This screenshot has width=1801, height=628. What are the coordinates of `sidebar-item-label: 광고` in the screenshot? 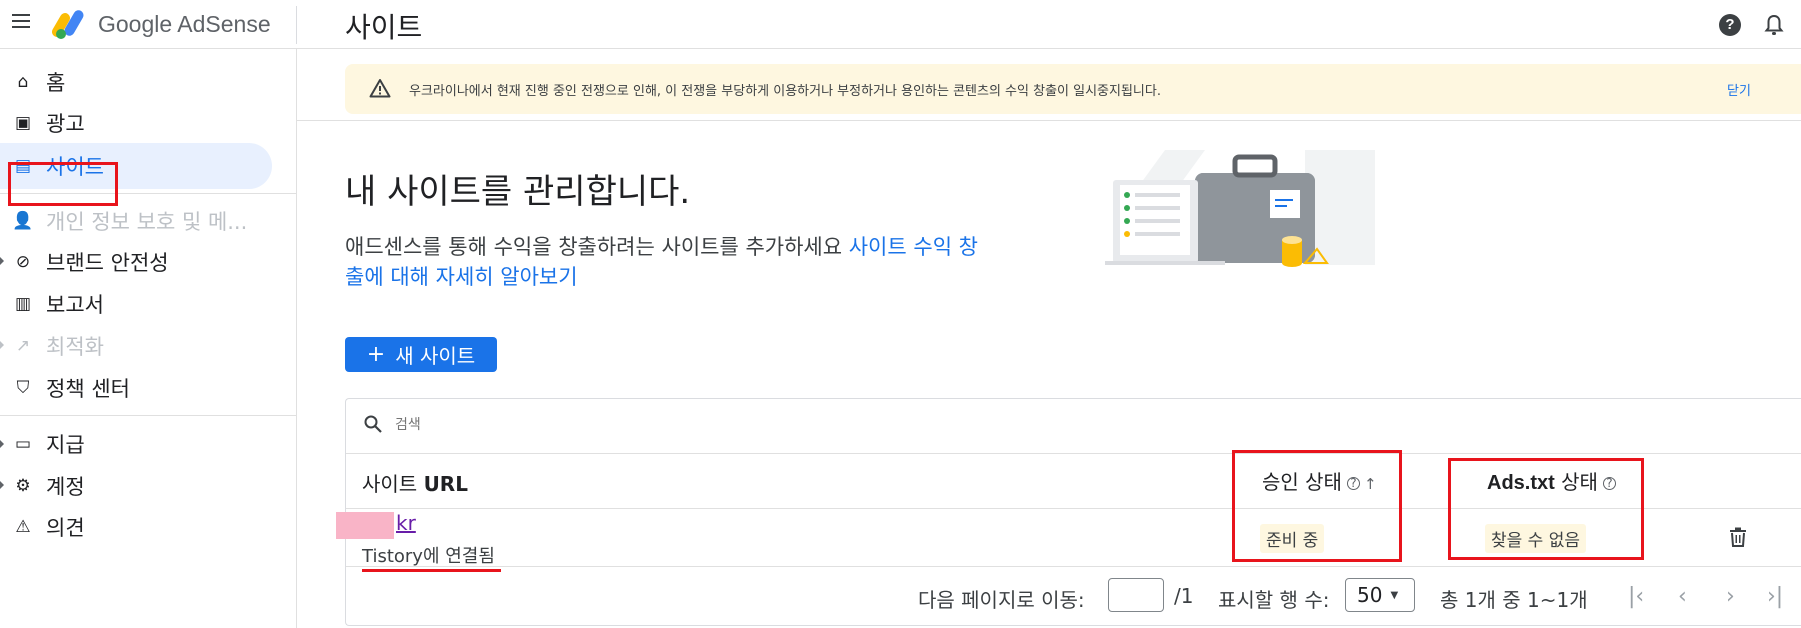 It's located at (65, 124).